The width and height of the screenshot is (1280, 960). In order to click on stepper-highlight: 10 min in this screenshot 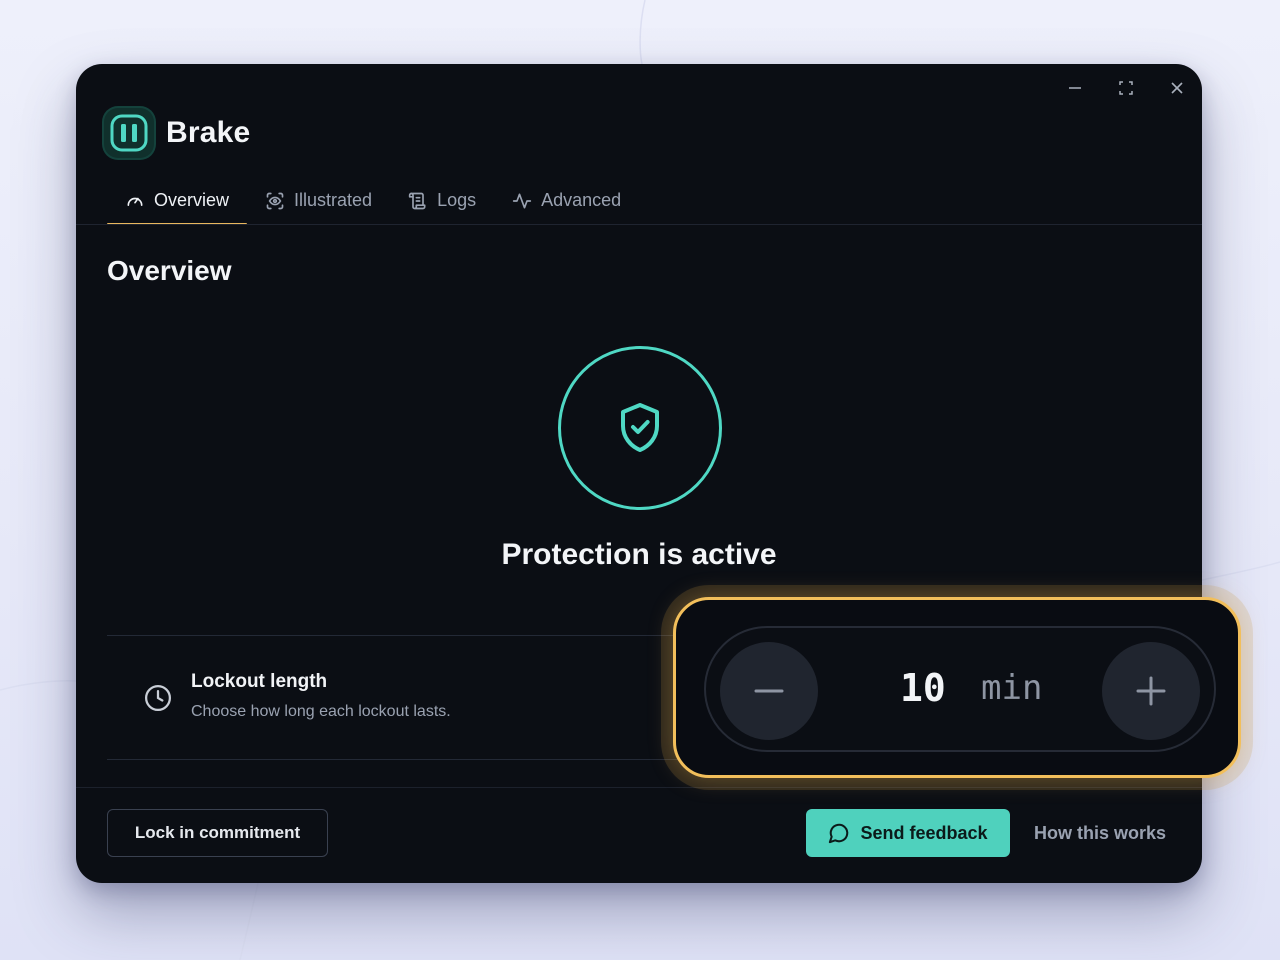, I will do `click(957, 687)`.